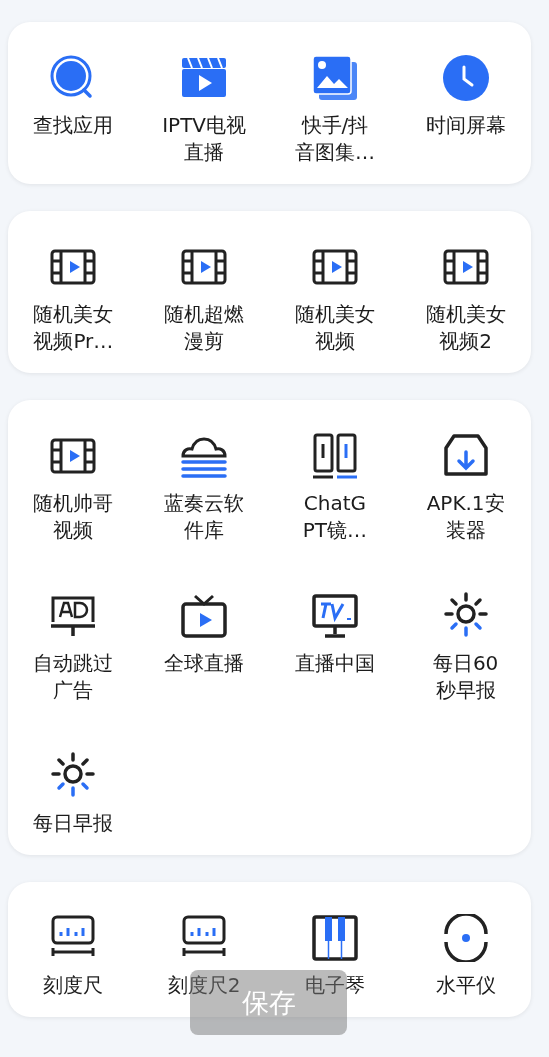  What do you see at coordinates (204, 616) in the screenshot?
I see `tv-icon` at bounding box center [204, 616].